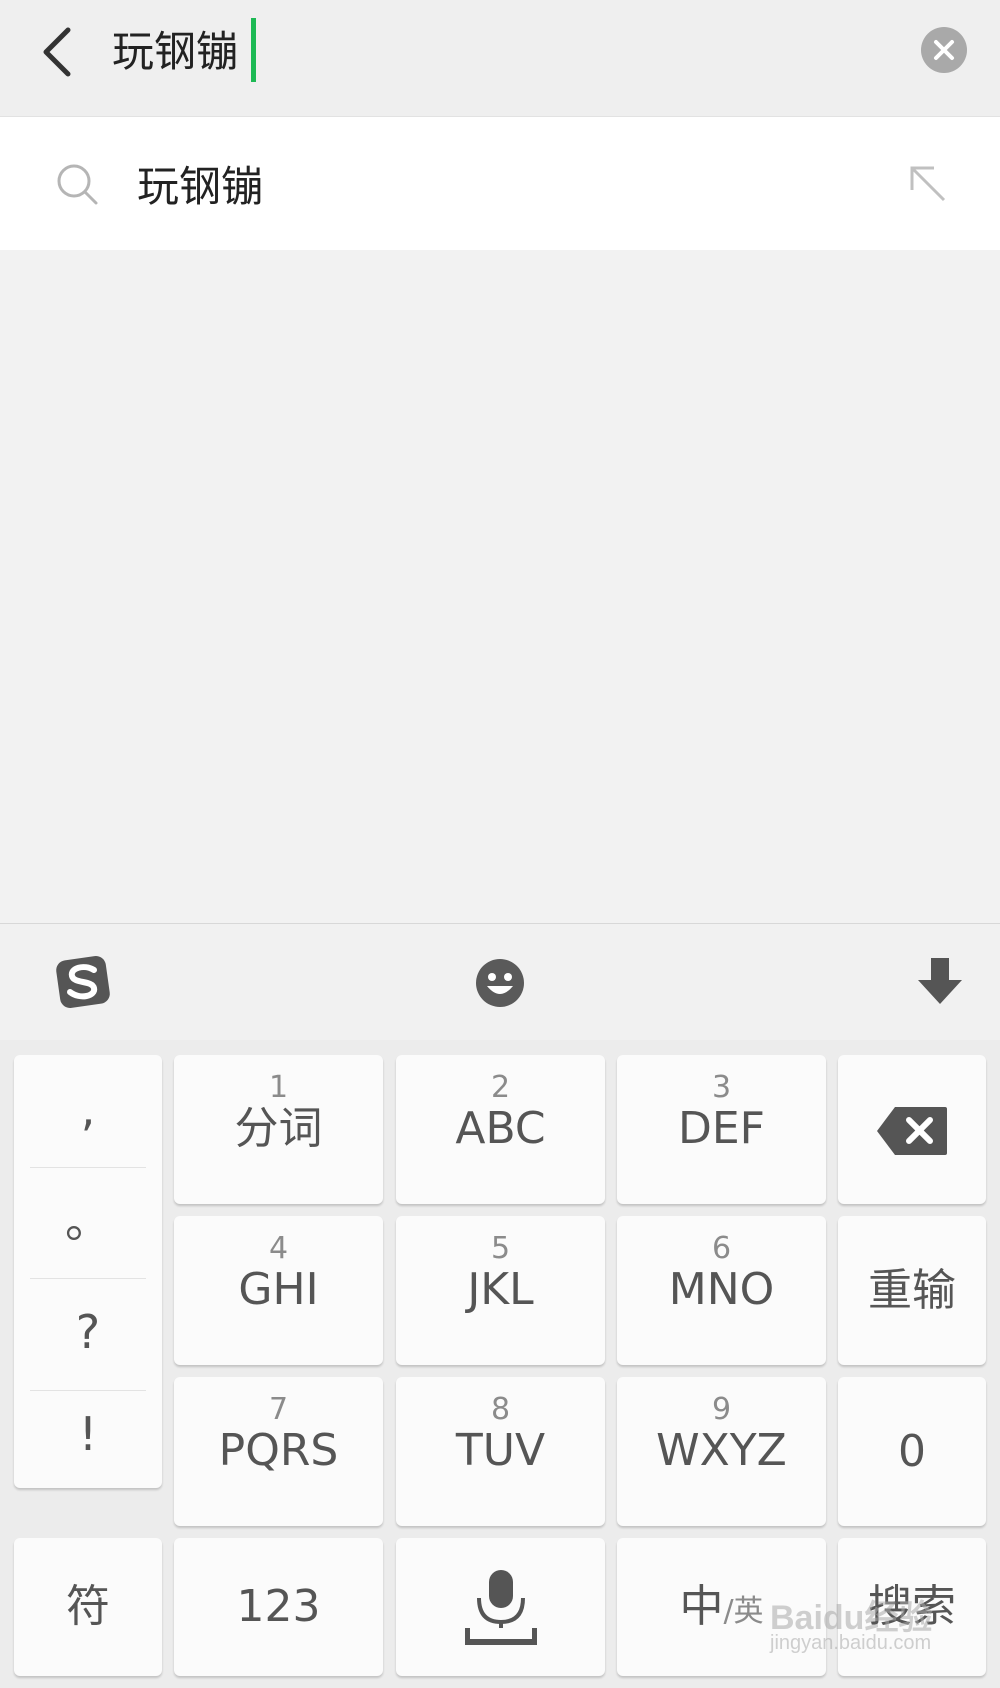 This screenshot has width=1000, height=1688. Describe the element at coordinates (278, 1087) in the screenshot. I see `key-number: 1` at that location.